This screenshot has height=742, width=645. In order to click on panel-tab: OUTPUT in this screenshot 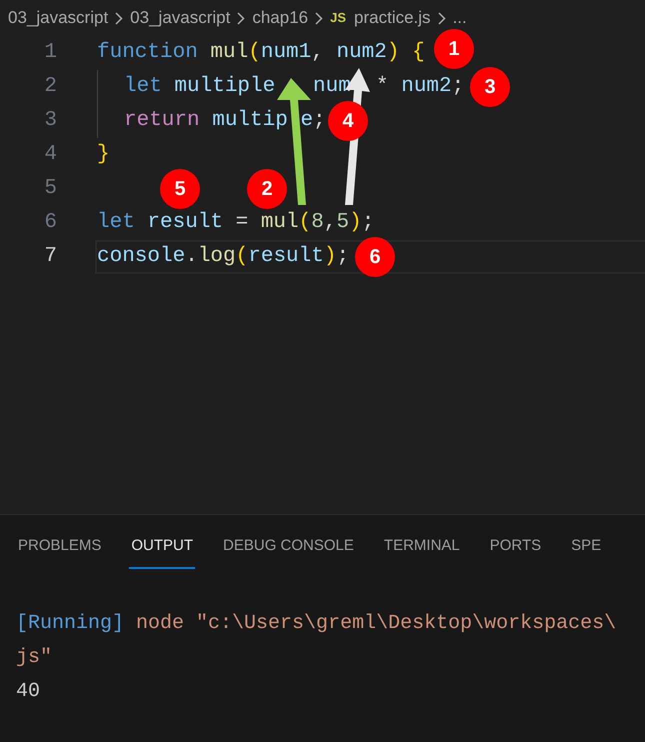, I will do `click(162, 551)`.